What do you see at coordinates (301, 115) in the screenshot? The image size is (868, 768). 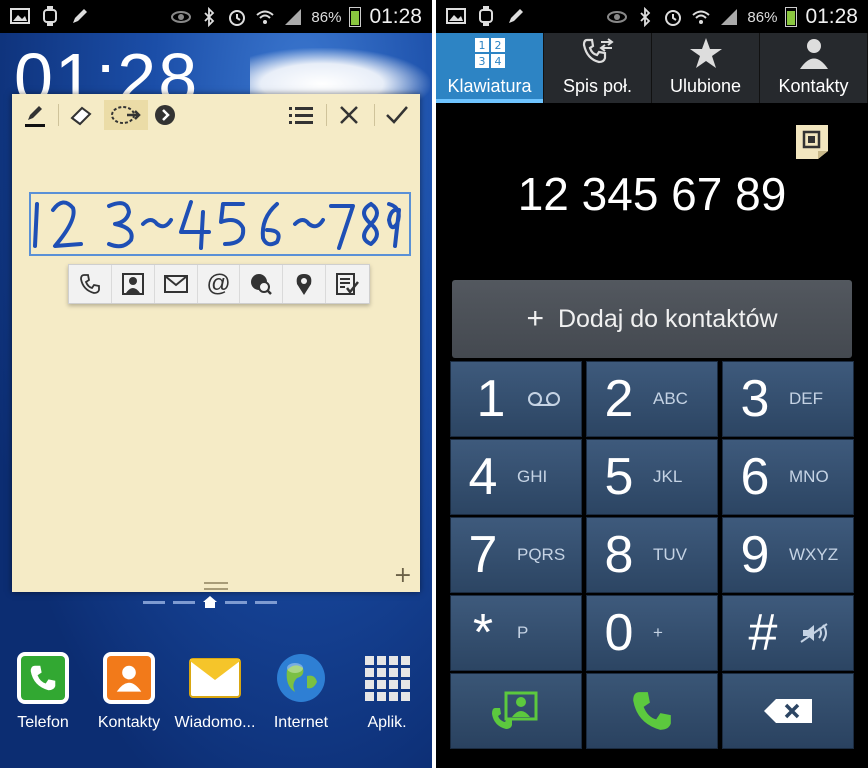 I see `list-icon` at bounding box center [301, 115].